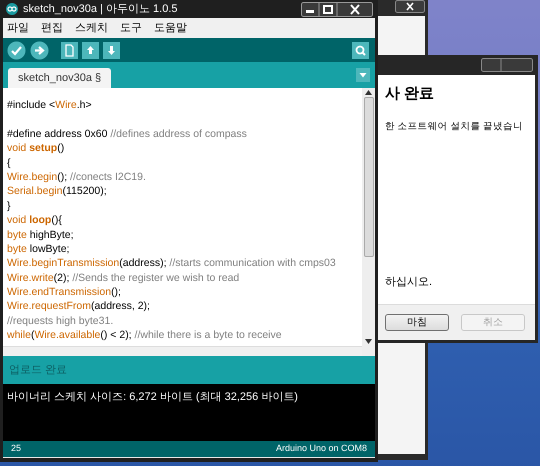 Image resolution: width=540 pixels, height=466 pixels. Describe the element at coordinates (18, 28) in the screenshot. I see `menu-item: 파일` at that location.